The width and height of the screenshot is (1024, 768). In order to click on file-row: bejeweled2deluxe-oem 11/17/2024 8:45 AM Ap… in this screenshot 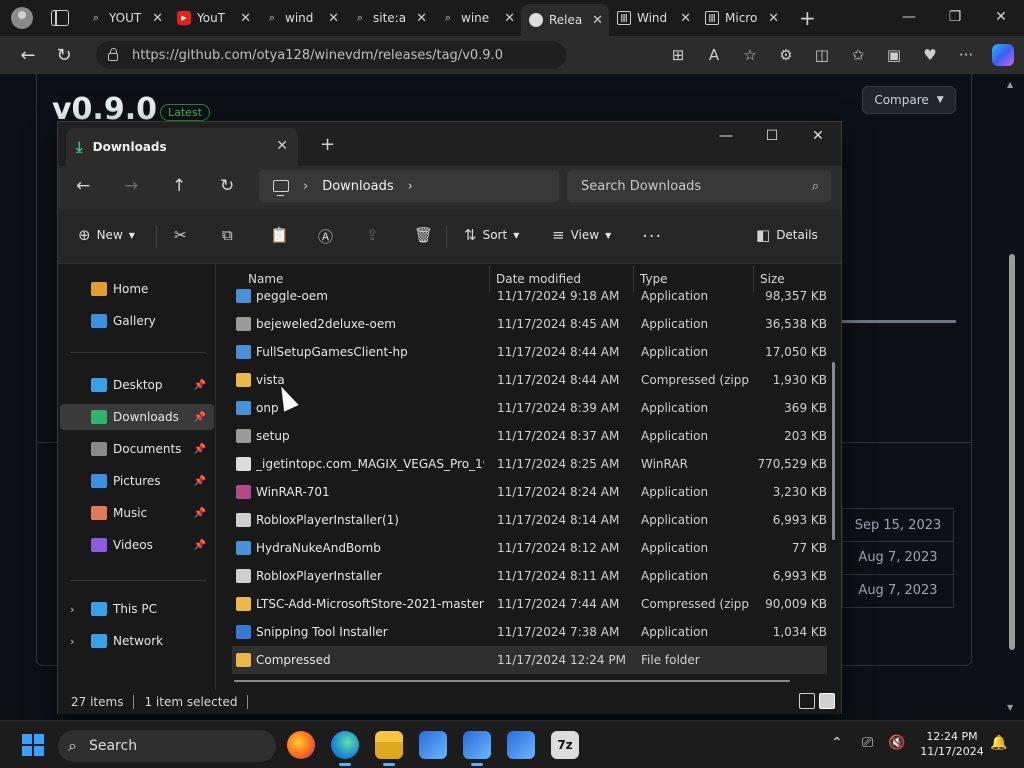, I will do `click(529, 324)`.